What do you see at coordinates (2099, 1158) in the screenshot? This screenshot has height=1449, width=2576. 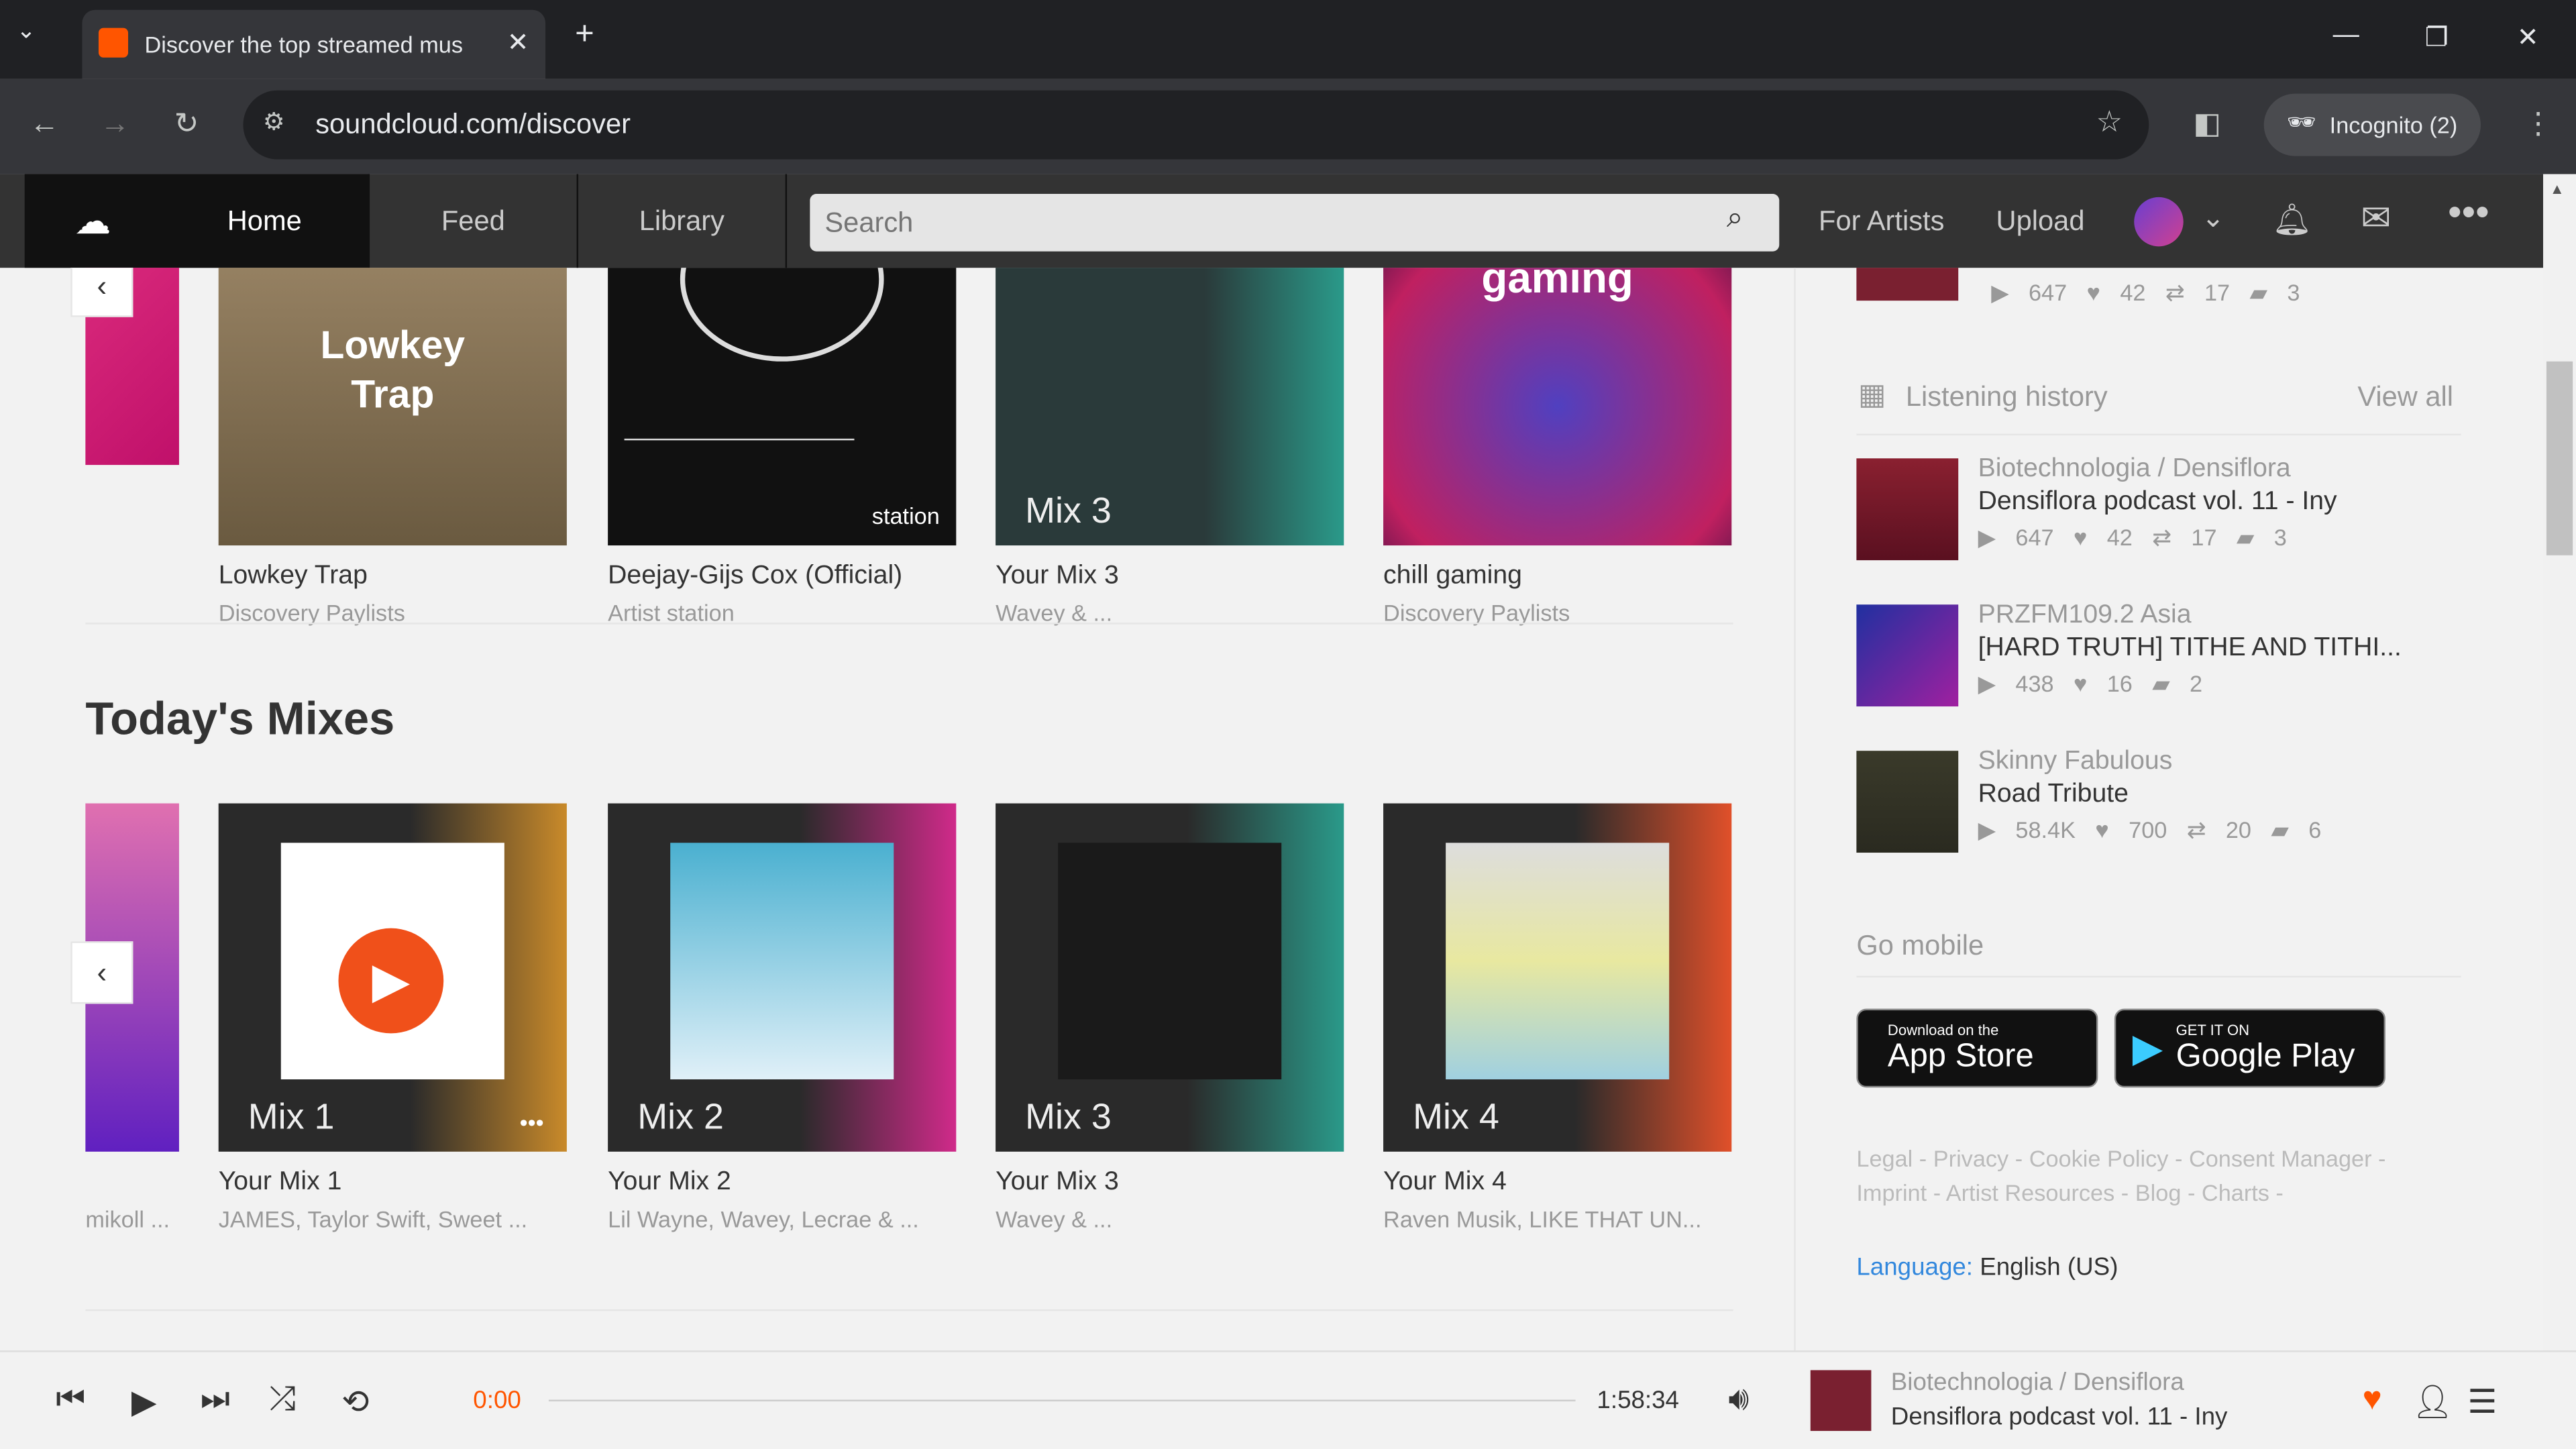 I see `footer-link-cookie-policy: Cookie Policy` at bounding box center [2099, 1158].